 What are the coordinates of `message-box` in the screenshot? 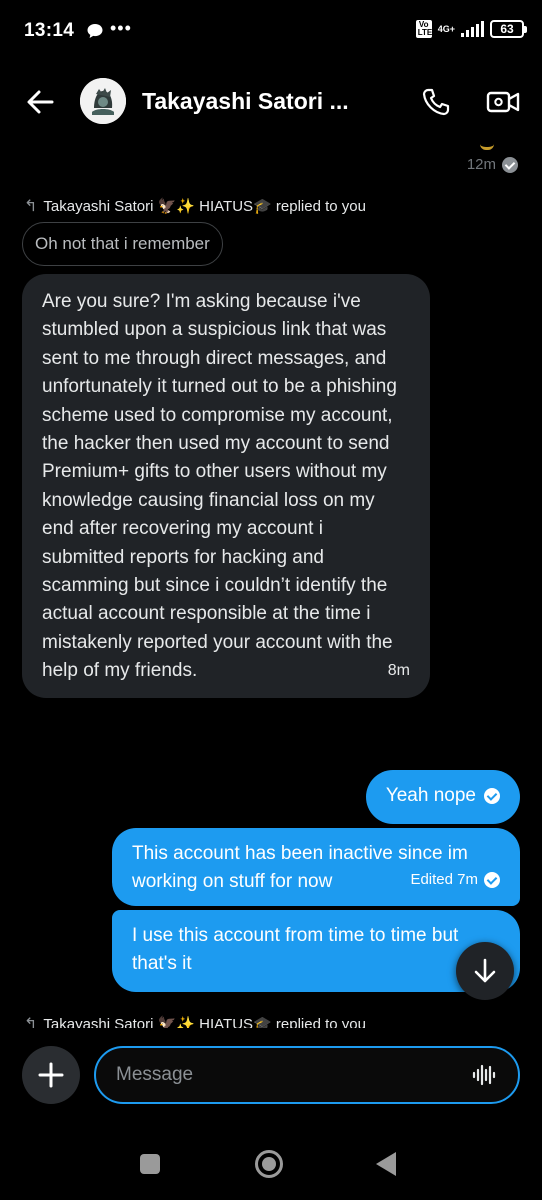 It's located at (307, 1075).